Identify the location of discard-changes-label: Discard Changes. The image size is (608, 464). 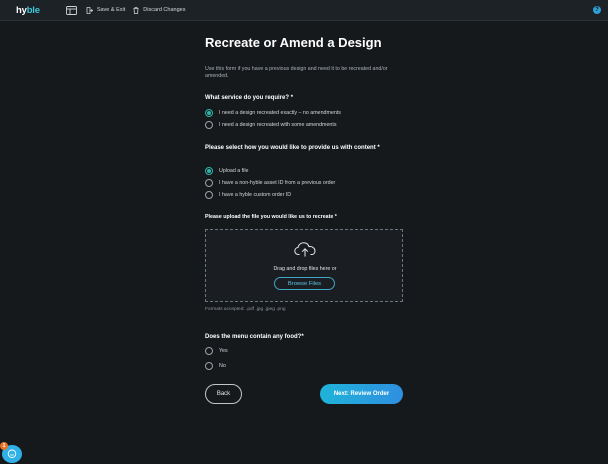
(164, 10).